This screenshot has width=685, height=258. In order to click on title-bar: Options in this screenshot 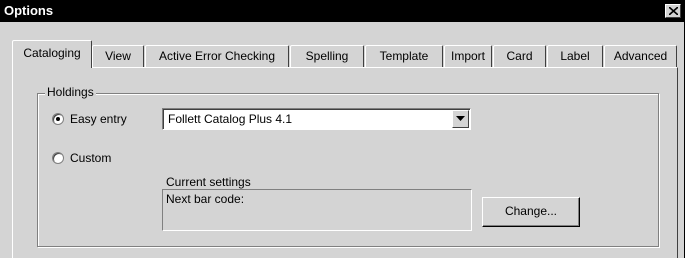, I will do `click(342, 11)`.